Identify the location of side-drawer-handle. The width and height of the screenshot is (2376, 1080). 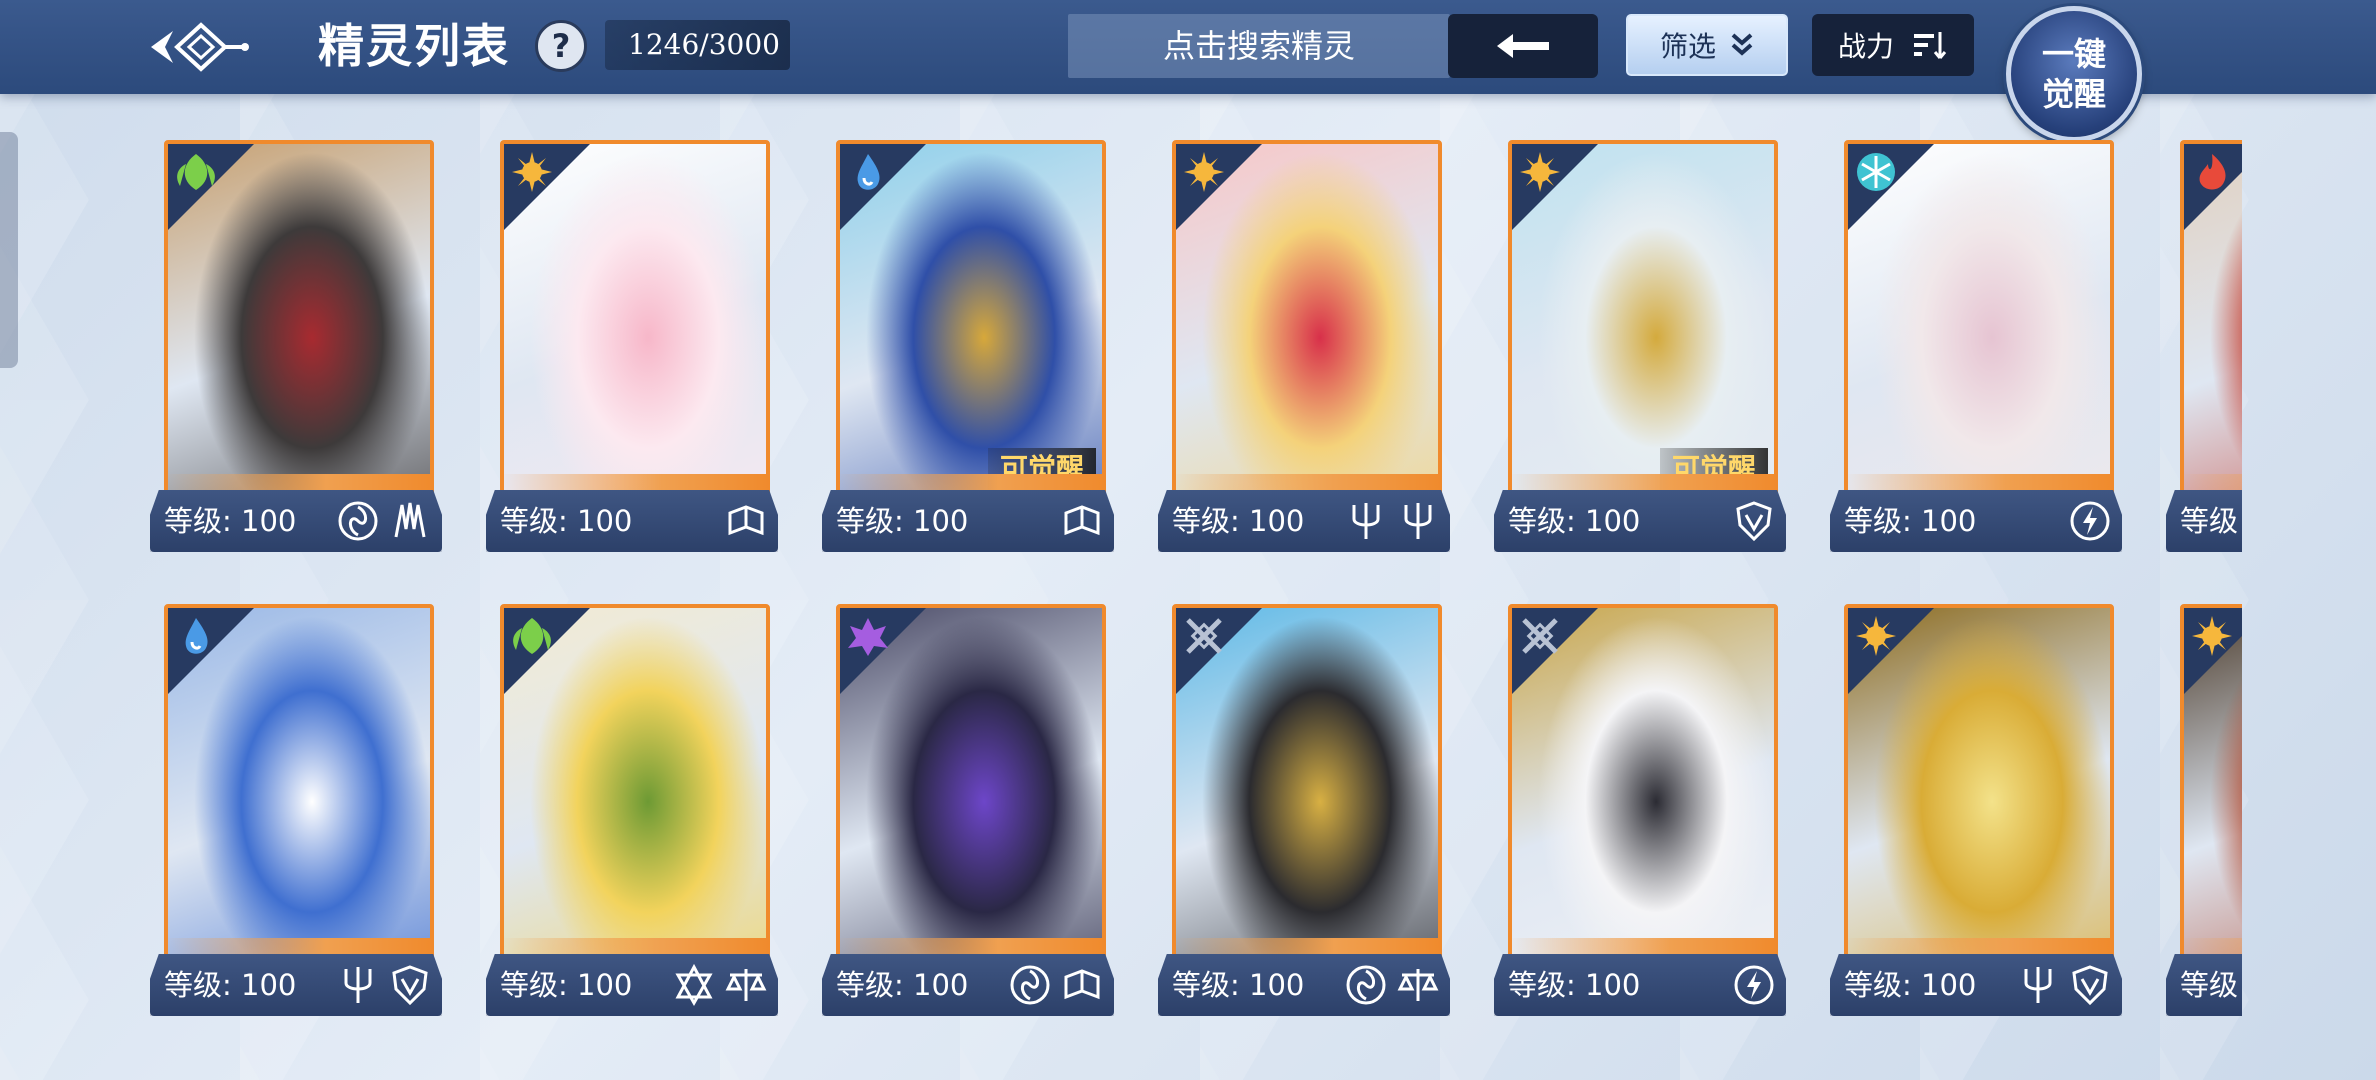
(9, 250).